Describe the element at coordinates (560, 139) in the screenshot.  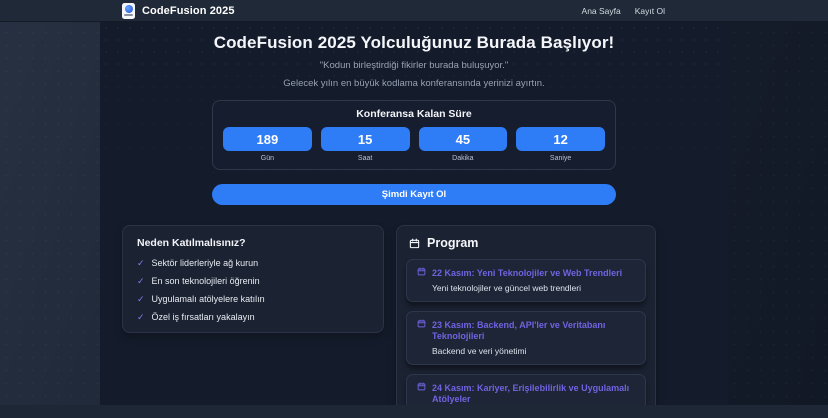
I see `countdown-seconds-value: 12` at that location.